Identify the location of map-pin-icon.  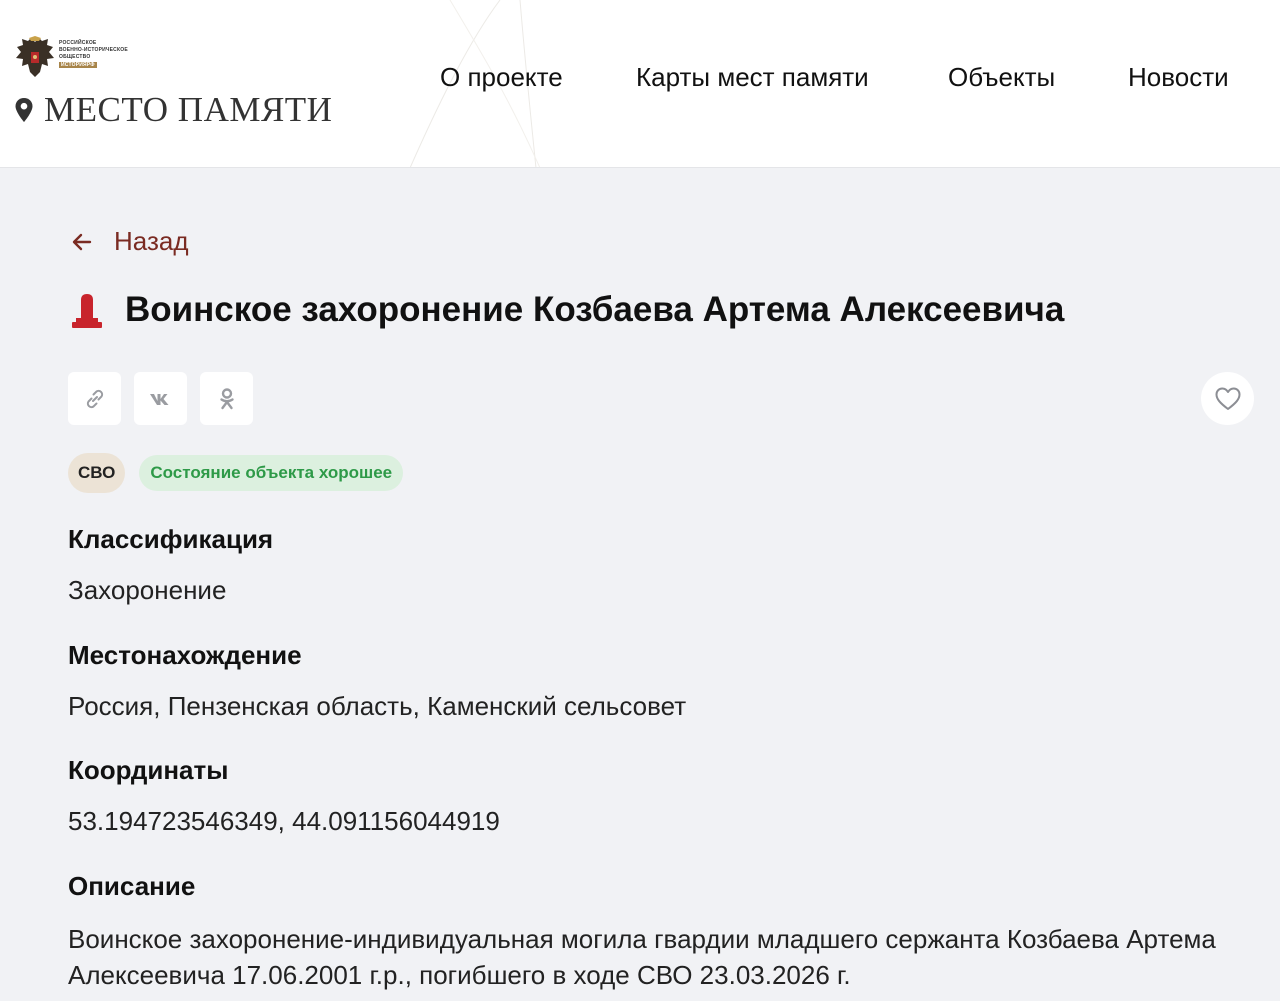
(24, 110).